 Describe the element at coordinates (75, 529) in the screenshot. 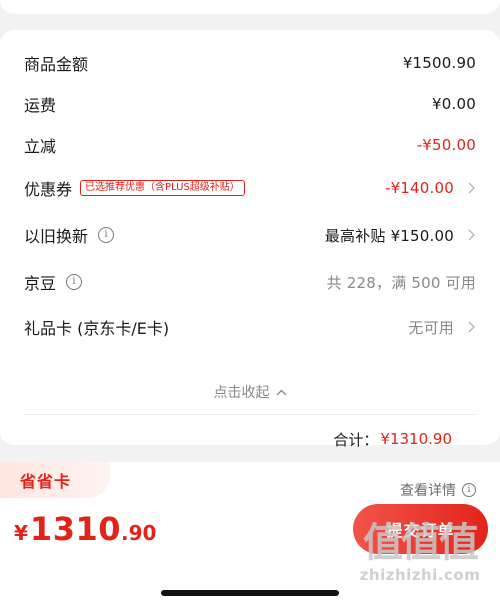

I see `price-integer: 1310` at that location.